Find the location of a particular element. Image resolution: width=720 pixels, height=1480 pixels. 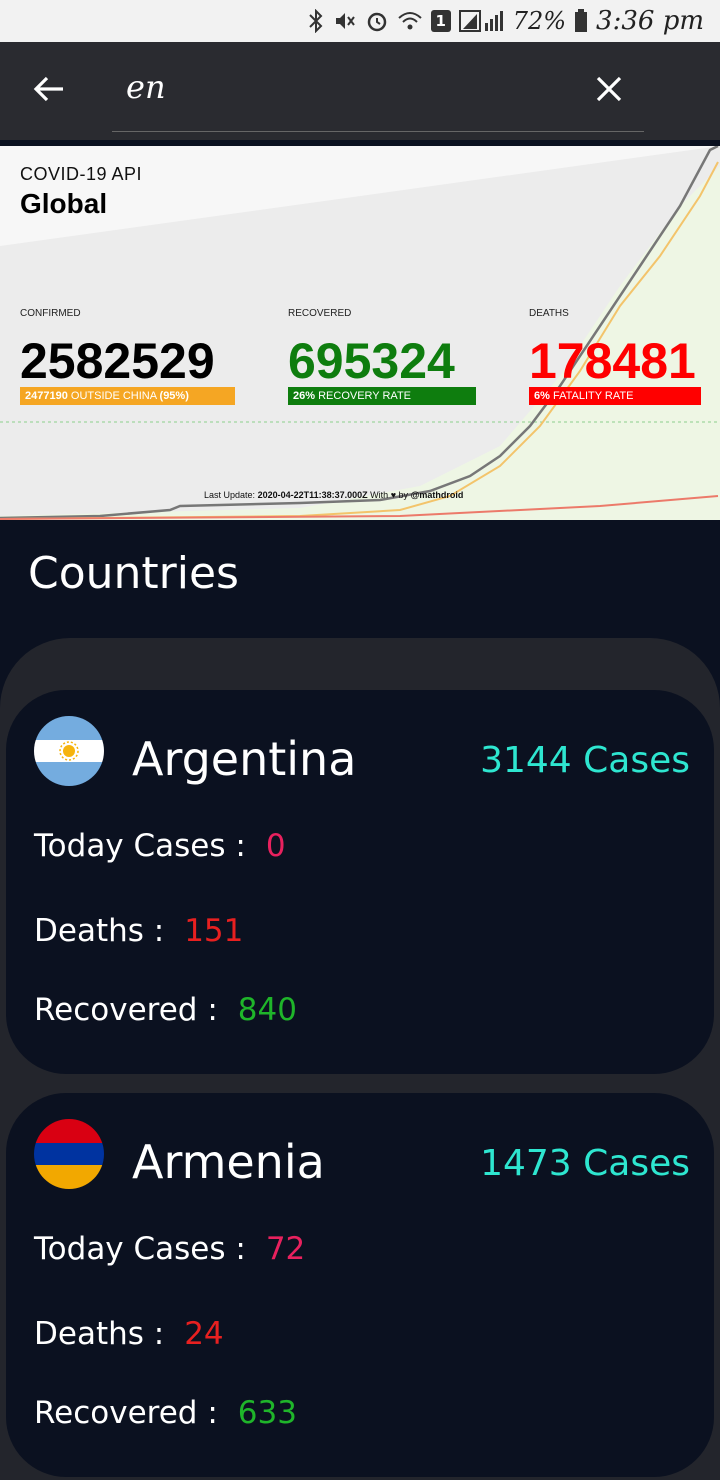

country-name: Argentina is located at coordinates (244, 759).